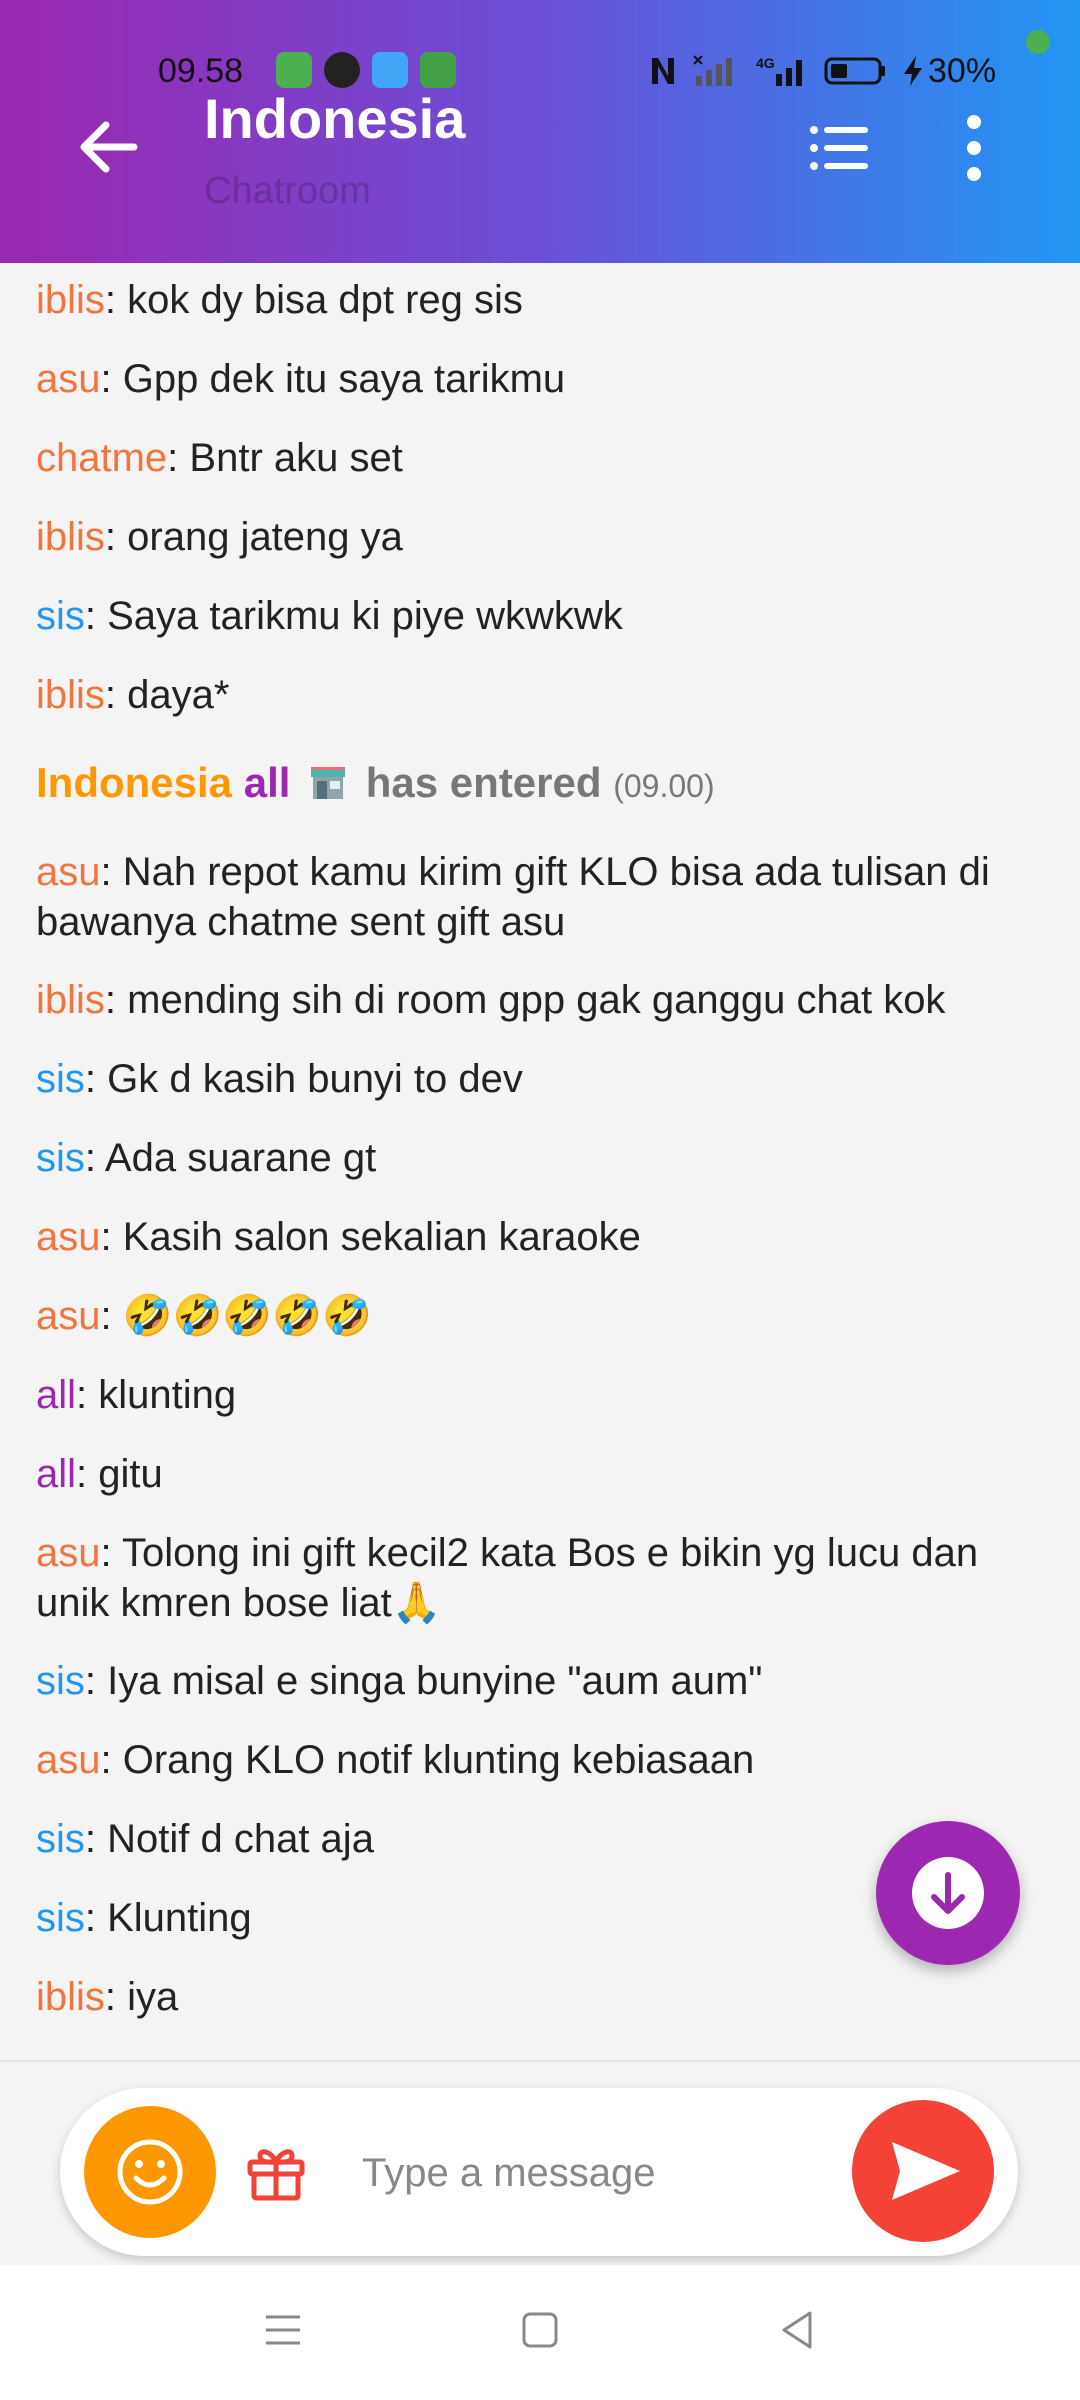 The width and height of the screenshot is (1080, 2400). I want to click on chat-message: asu: Orang KLO notif klunting kebiasaan, so click(541, 1760).